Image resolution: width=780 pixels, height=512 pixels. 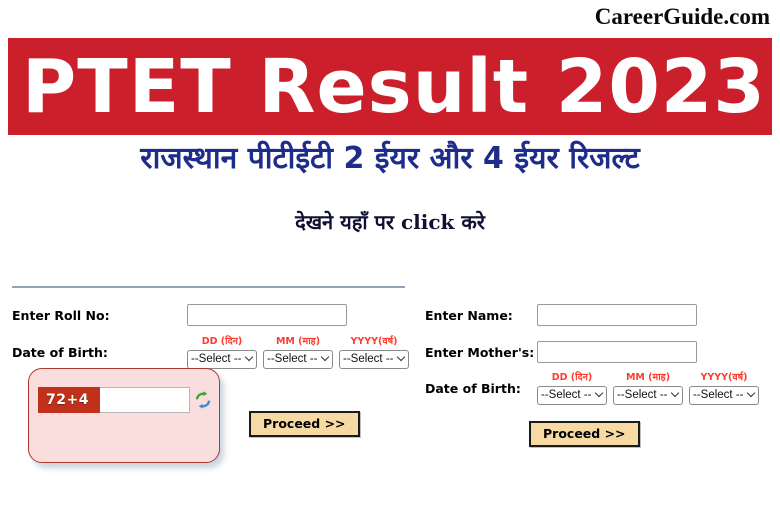 I want to click on roll-number-input, so click(x=267, y=315).